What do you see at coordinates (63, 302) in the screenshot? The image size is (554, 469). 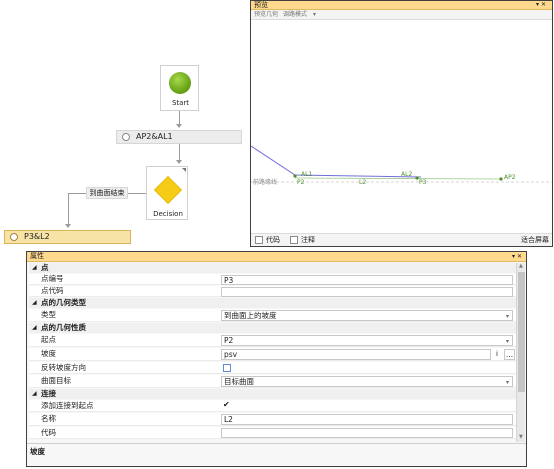 I see `section-label: 点的几何类型` at bounding box center [63, 302].